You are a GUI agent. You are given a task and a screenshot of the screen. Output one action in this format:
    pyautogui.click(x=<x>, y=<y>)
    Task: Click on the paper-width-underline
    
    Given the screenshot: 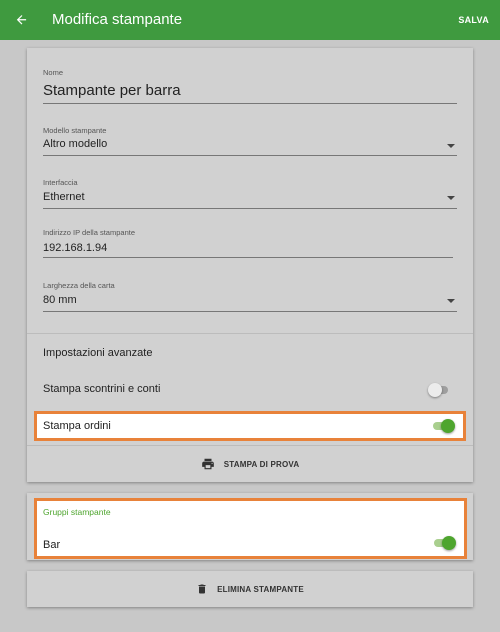 What is the action you would take?
    pyautogui.click(x=250, y=311)
    